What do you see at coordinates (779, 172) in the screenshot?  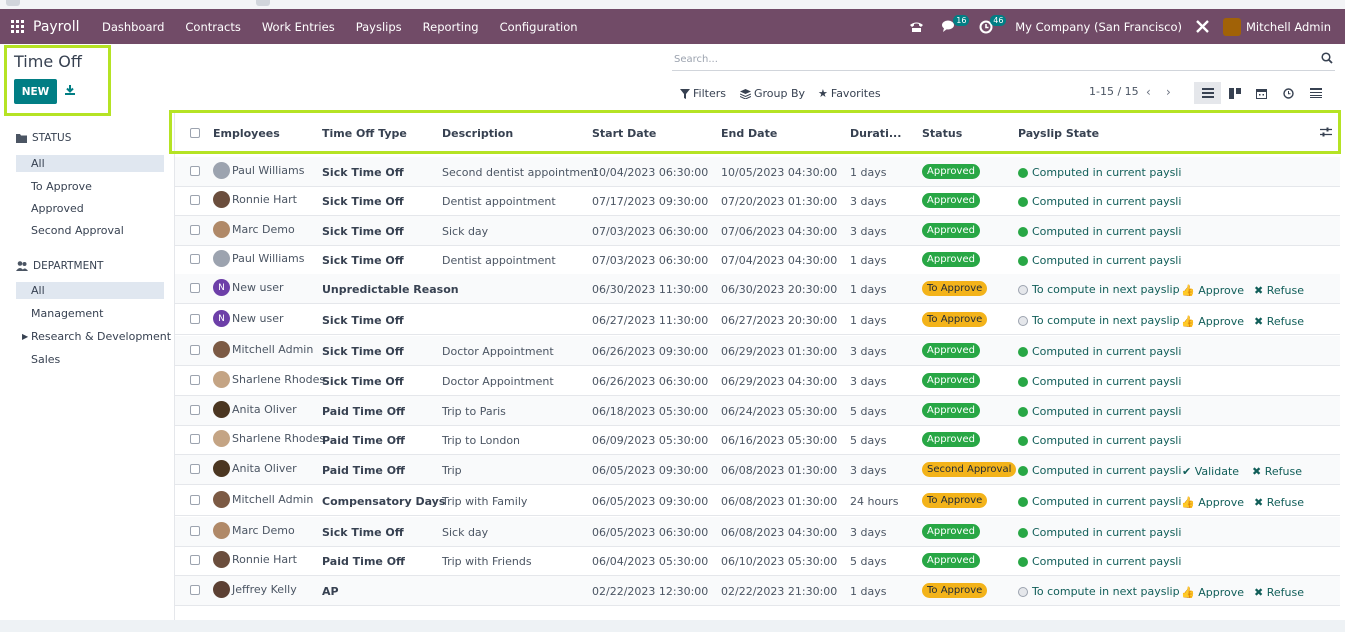 I see `end-date-cell: 10/05/2023 04:30:00` at bounding box center [779, 172].